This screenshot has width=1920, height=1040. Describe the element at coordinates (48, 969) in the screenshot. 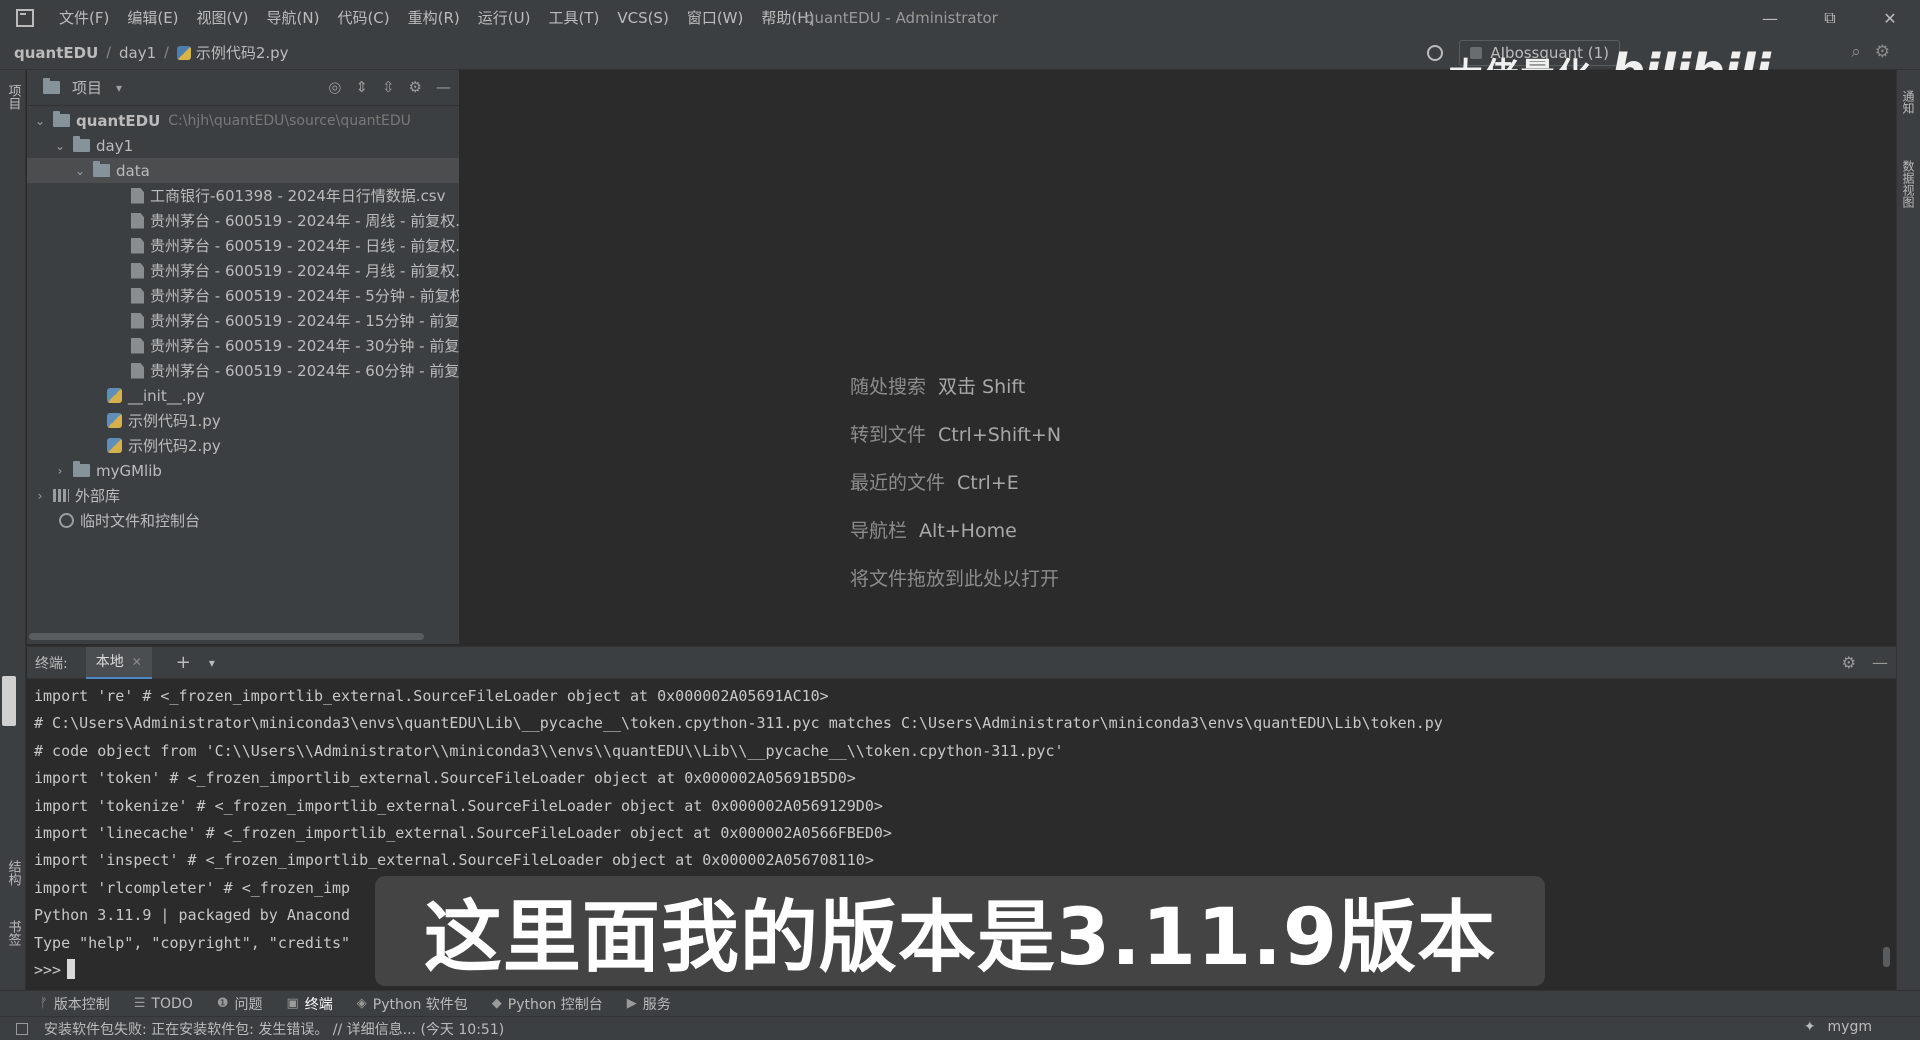

I see `terminal-prompt: >>>` at that location.